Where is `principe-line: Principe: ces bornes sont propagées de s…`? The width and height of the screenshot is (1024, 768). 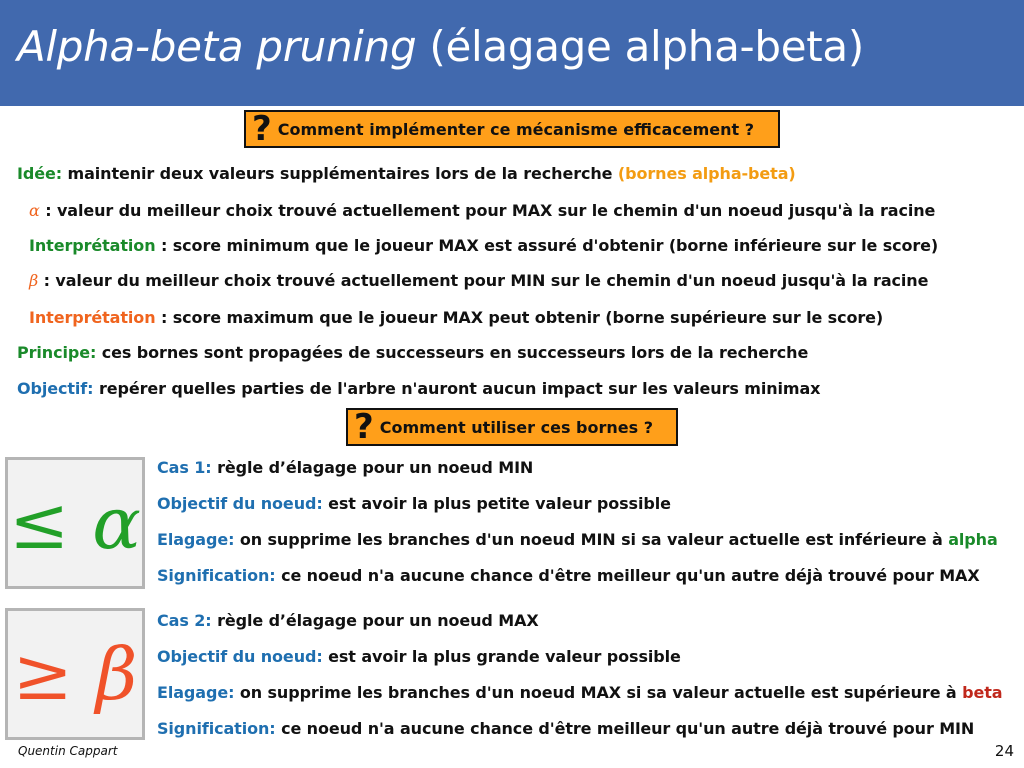
principe-line: Principe: ces bornes sont propagées de s… is located at coordinates (412, 352).